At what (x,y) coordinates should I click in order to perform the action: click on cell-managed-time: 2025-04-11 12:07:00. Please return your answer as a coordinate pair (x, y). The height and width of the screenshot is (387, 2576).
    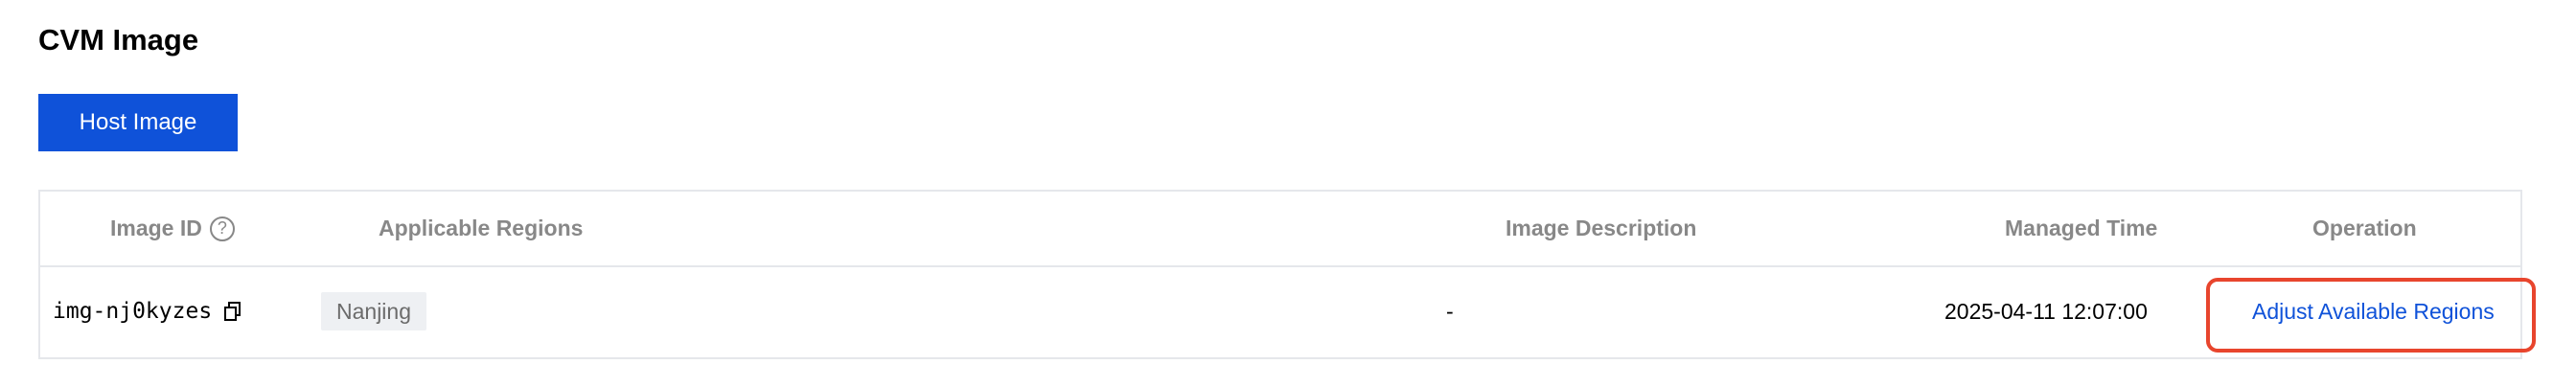
    Looking at the image, I should click on (2046, 311).